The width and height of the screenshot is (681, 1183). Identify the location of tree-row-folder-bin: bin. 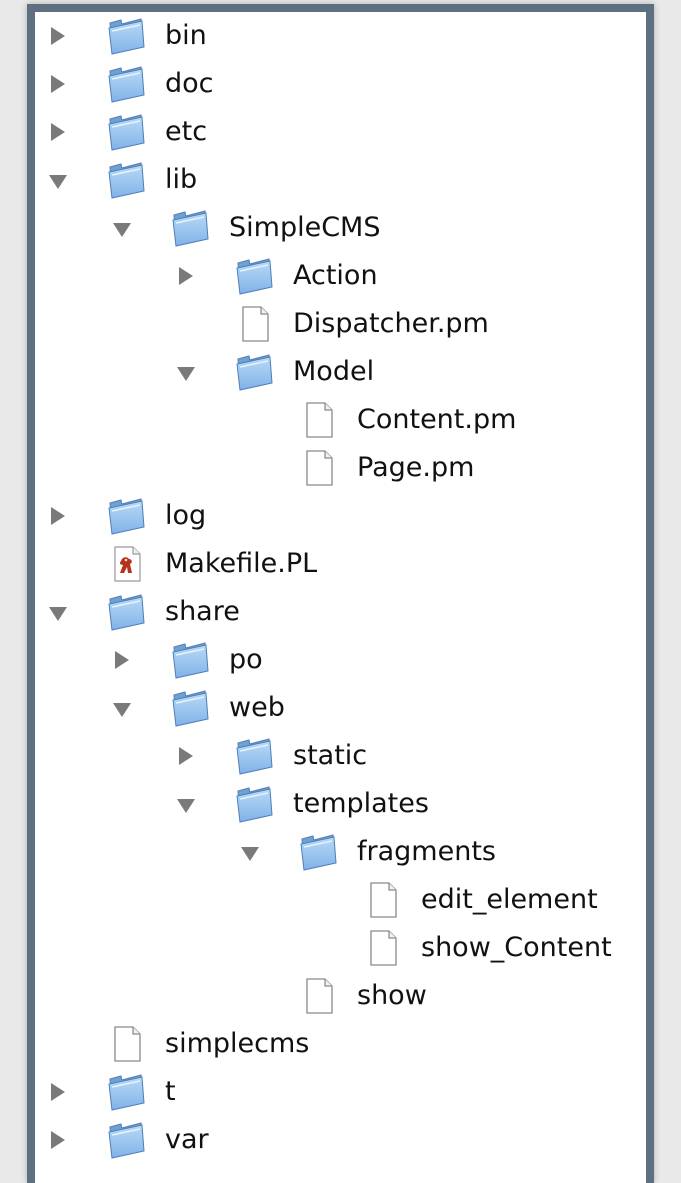
(340, 36).